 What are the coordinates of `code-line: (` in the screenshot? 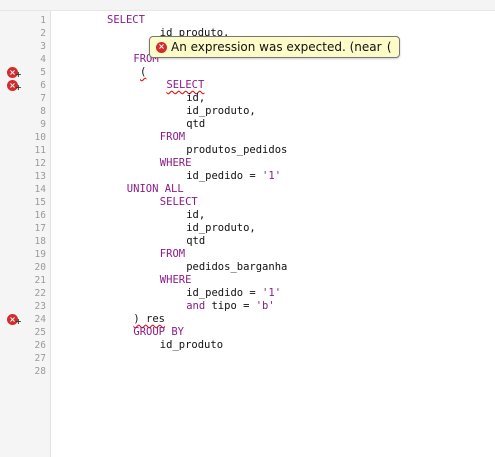 It's located at (143, 72).